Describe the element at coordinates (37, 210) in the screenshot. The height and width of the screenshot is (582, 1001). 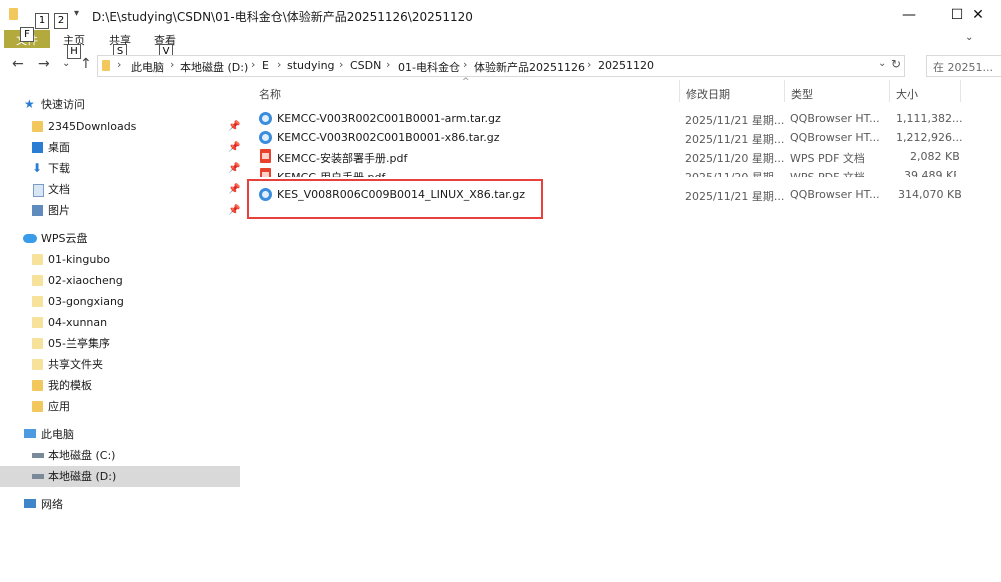
I see `picture-icon` at that location.